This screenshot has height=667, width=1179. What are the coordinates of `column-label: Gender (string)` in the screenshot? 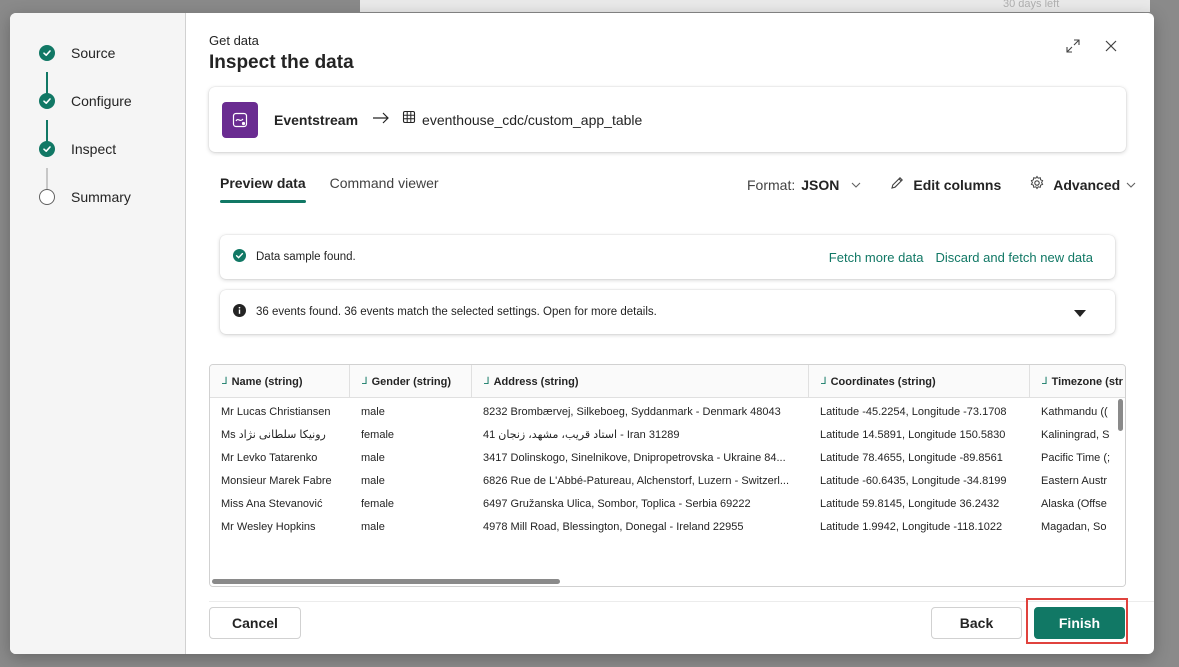 It's located at (411, 381).